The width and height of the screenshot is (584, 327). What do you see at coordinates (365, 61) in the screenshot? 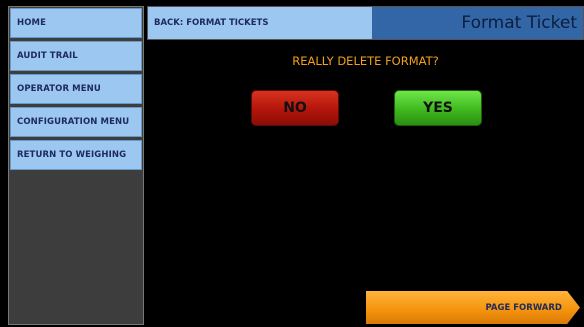
I see `confirm-prompt: REALLY DELETE FORMAT?` at bounding box center [365, 61].